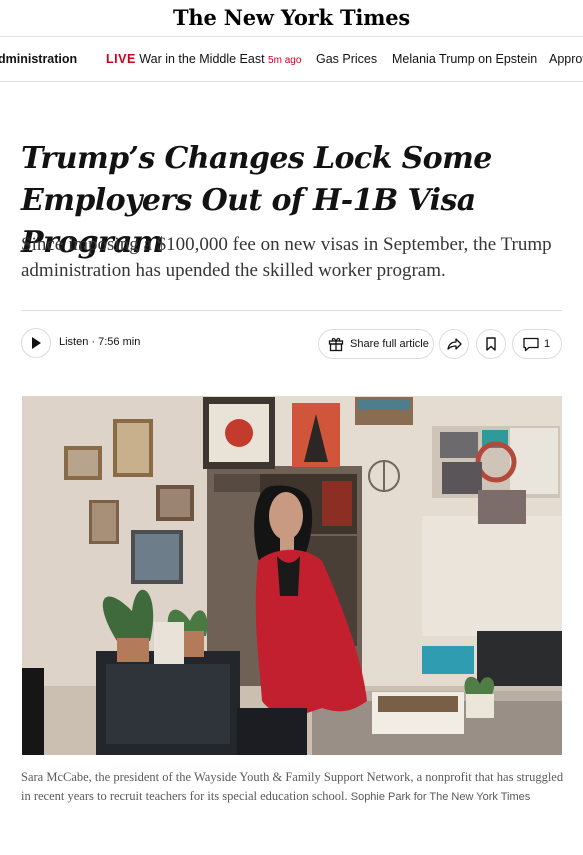 Image resolution: width=583 pixels, height=855 pixels. I want to click on bookmark-icon, so click(491, 344).